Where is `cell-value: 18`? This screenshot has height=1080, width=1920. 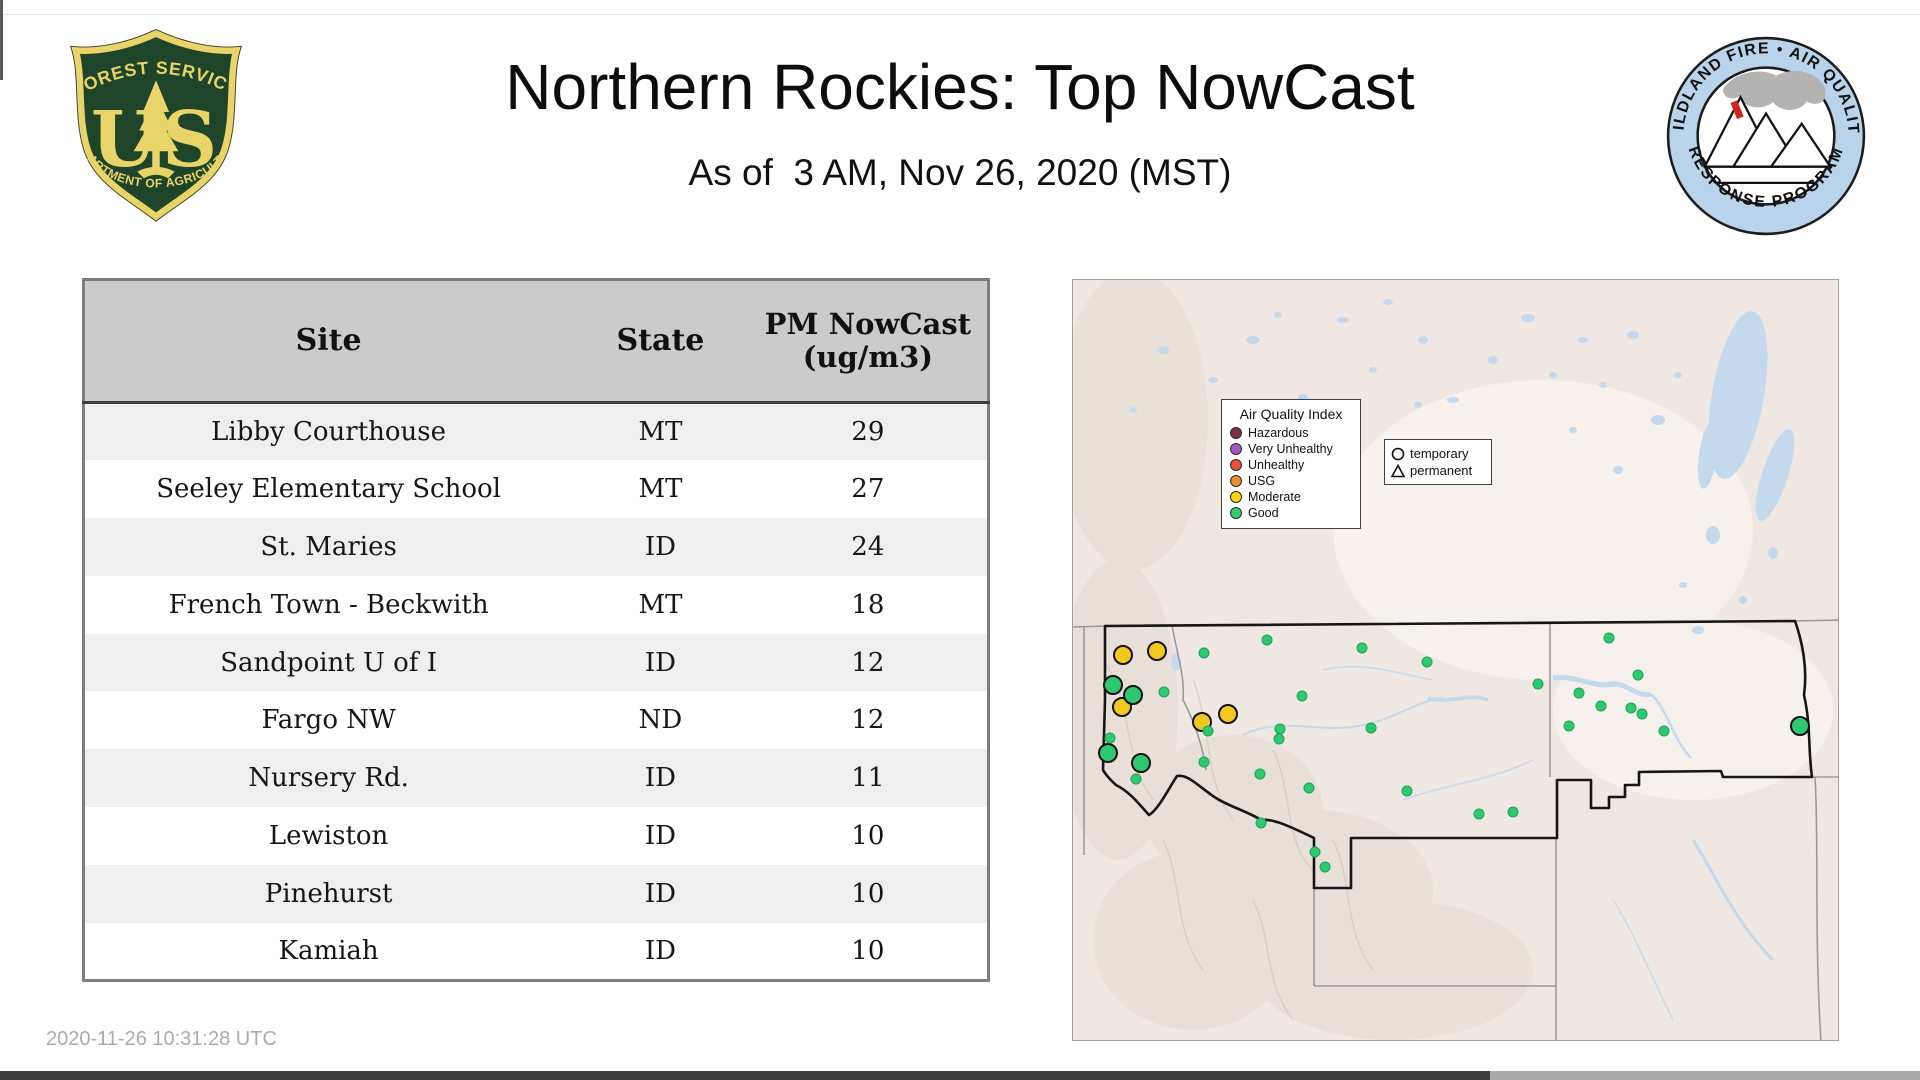 cell-value: 18 is located at coordinates (868, 604).